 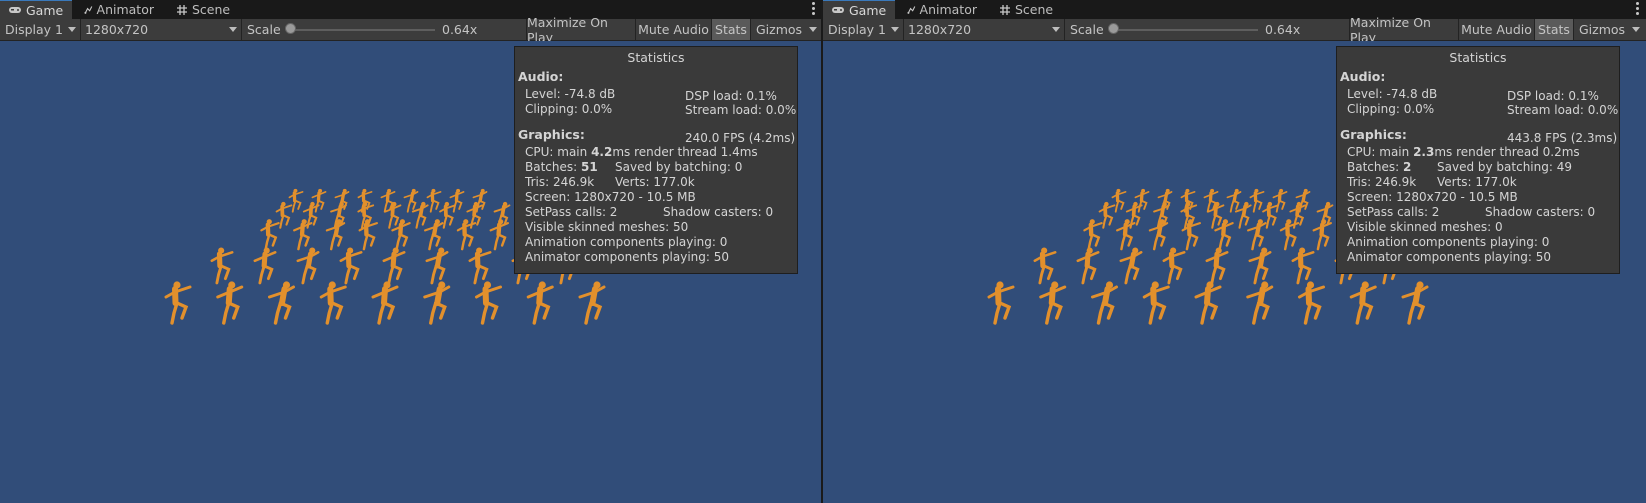 What do you see at coordinates (1393, 212) in the screenshot?
I see `setpass-calls: SetPass calls: 2` at bounding box center [1393, 212].